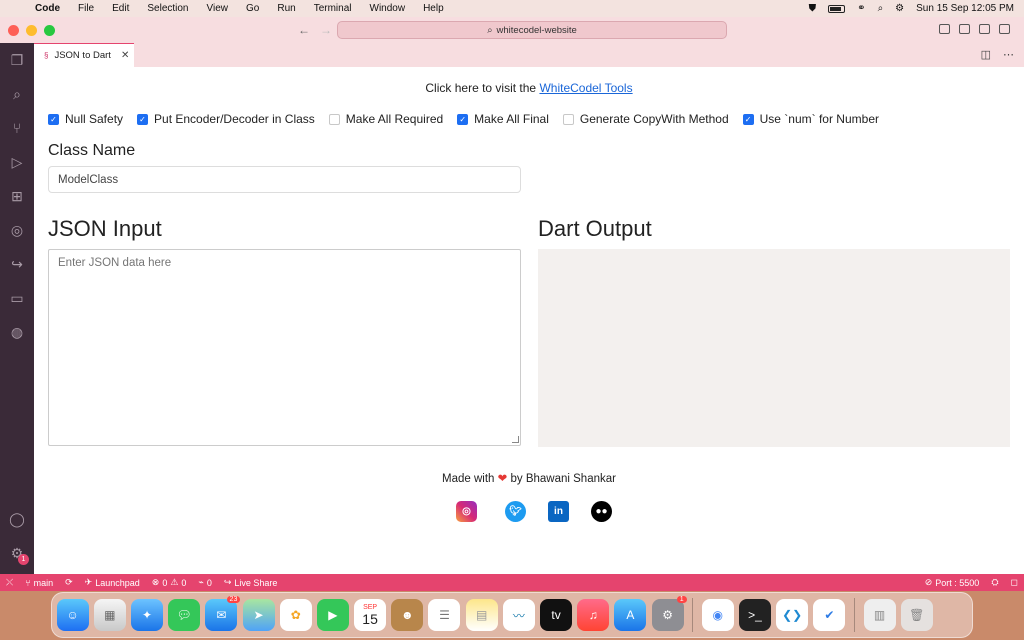 The width and height of the screenshot is (1024, 640). What do you see at coordinates (17, 553) in the screenshot?
I see `manage-gear-icon: ⚙ 1` at bounding box center [17, 553].